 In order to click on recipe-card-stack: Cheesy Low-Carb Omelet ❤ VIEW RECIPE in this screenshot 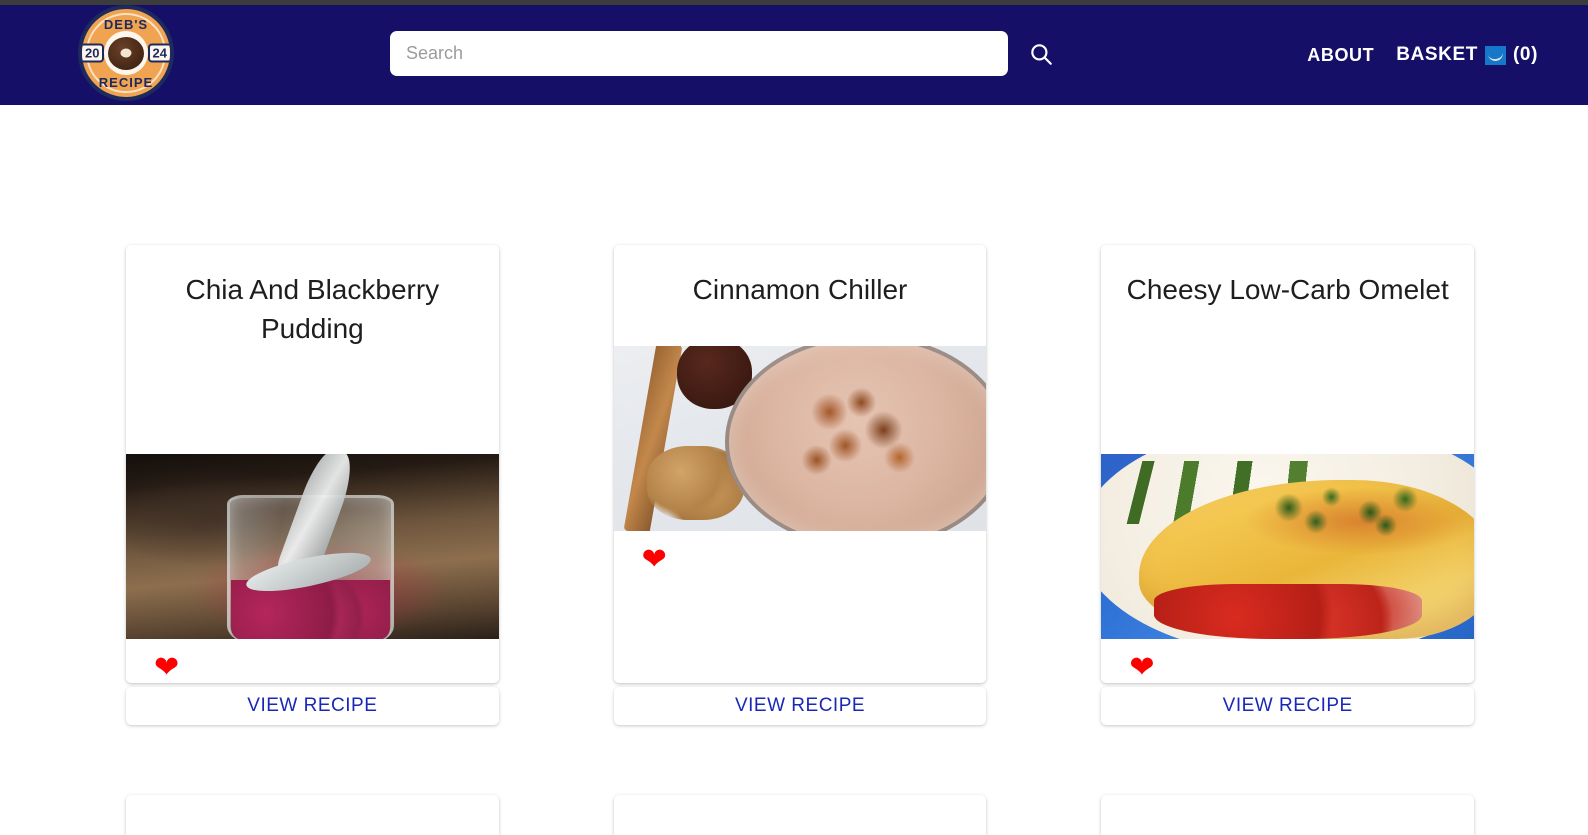, I will do `click(1288, 485)`.